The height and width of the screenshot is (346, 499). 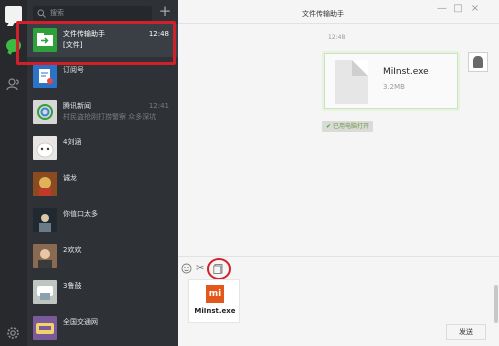 What do you see at coordinates (70, 178) in the screenshot?
I see `session-name: 诚龙` at bounding box center [70, 178].